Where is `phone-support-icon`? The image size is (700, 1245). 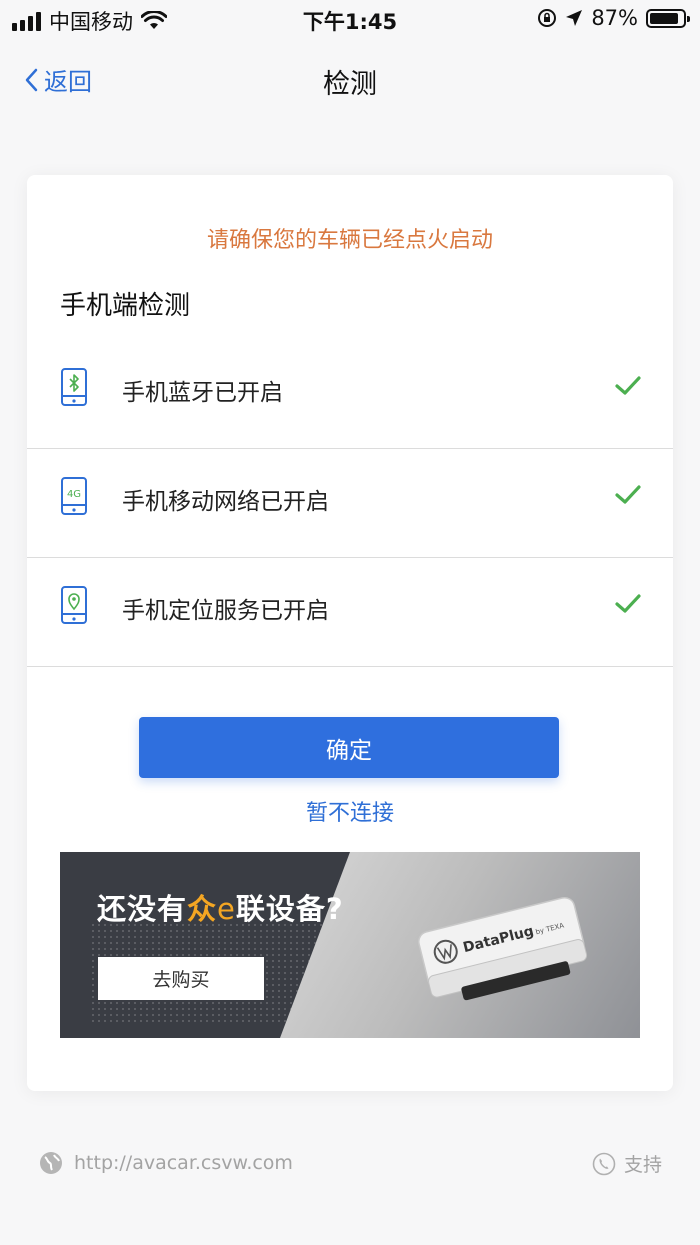 phone-support-icon is located at coordinates (604, 1163).